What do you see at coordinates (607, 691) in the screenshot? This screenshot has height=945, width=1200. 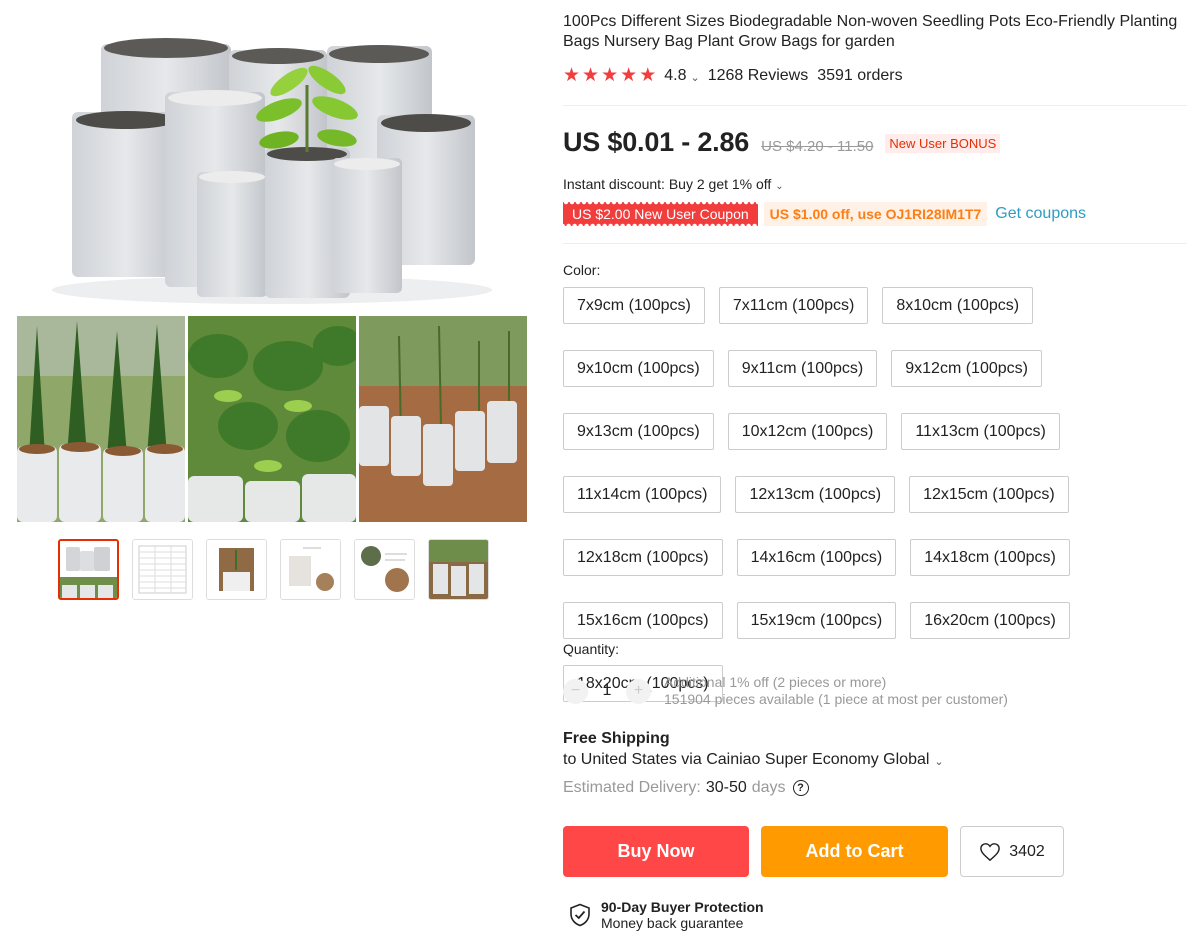 I see `quantity-input: 1` at bounding box center [607, 691].